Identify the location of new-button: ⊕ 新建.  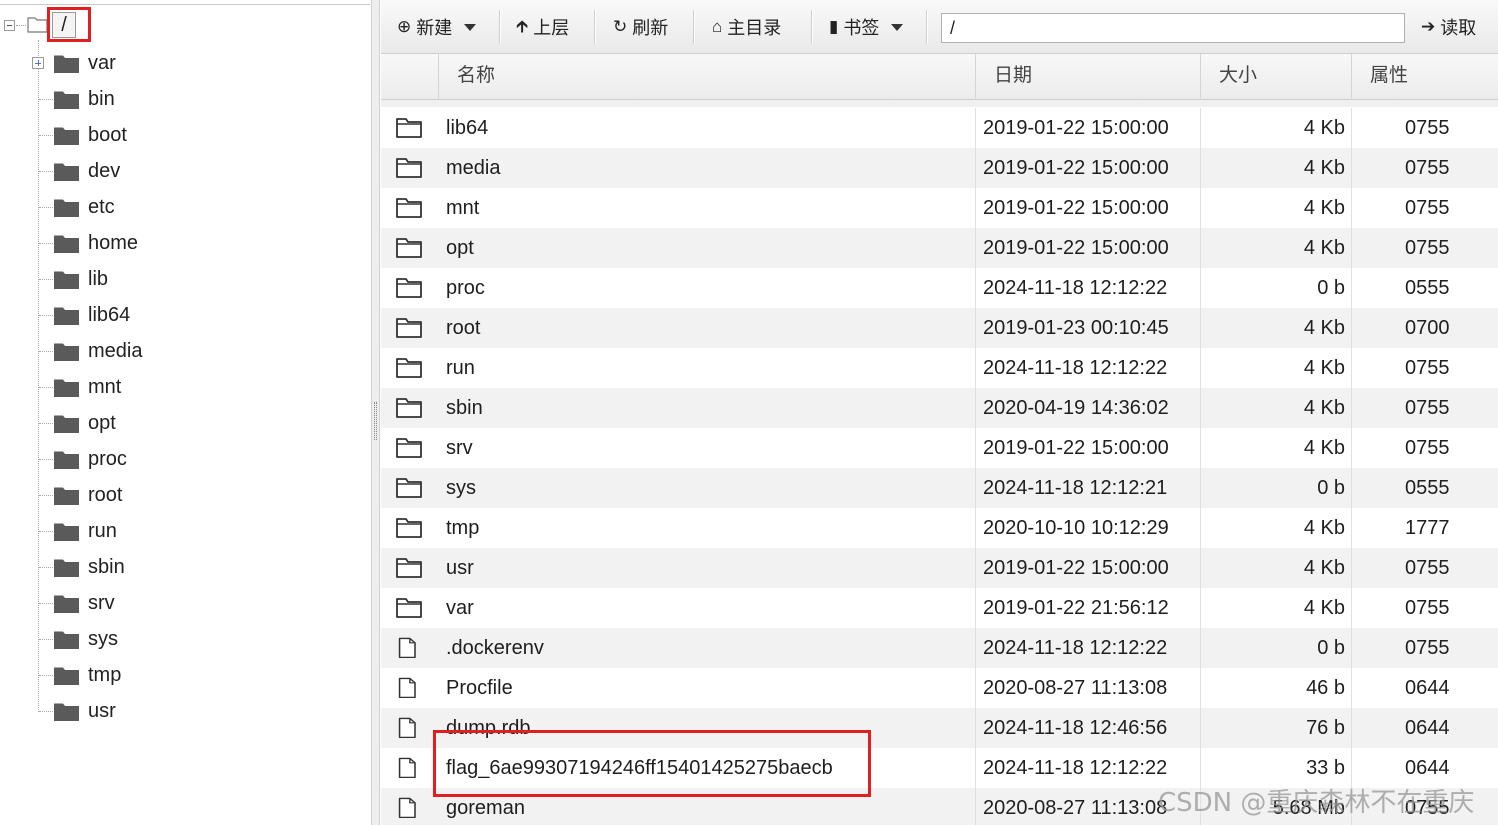
(437, 27).